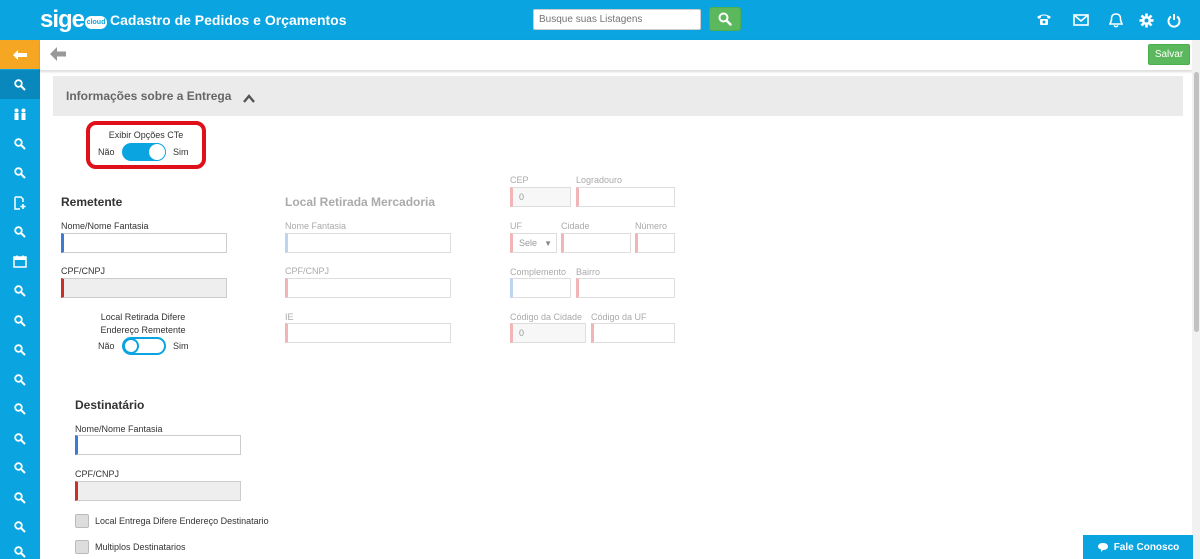 The width and height of the screenshot is (1200, 559). I want to click on cod-cidade-input: 0, so click(548, 333).